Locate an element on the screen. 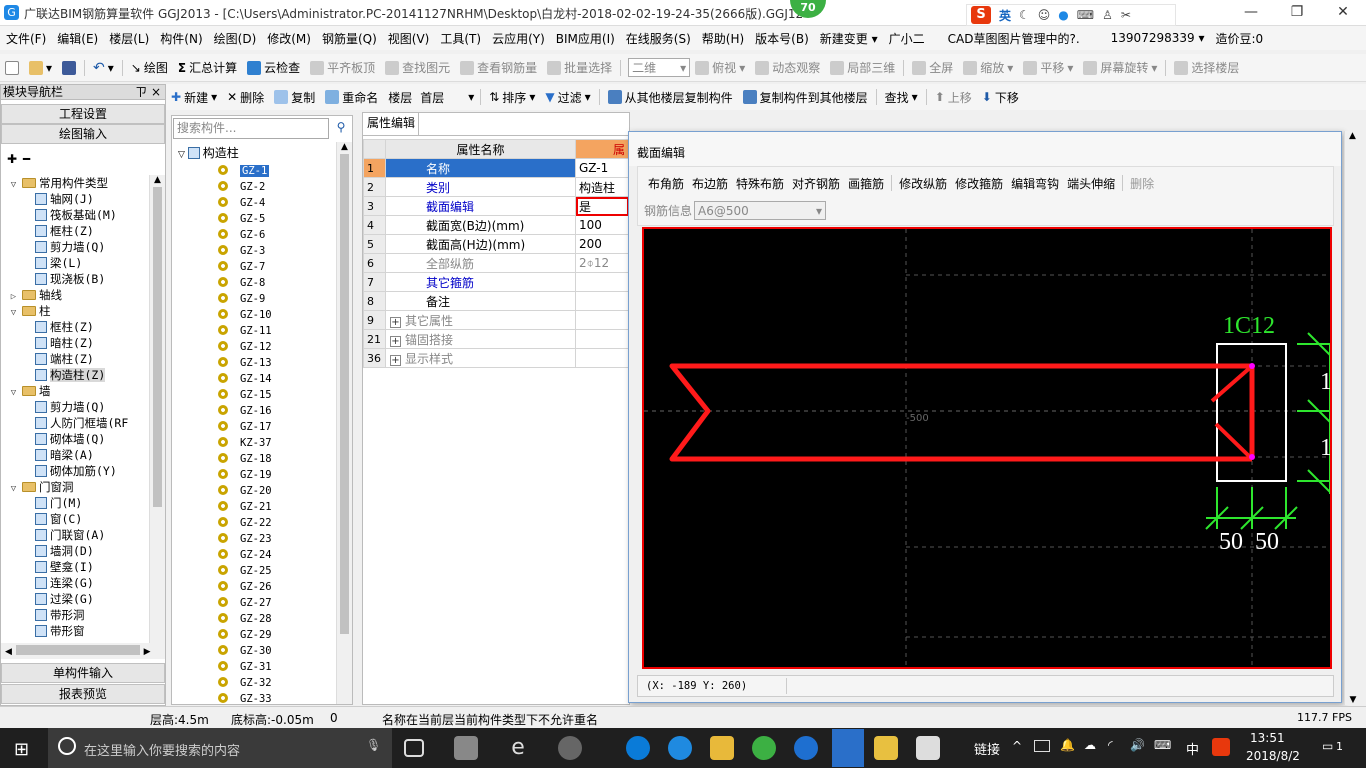 Image resolution: width=1366 pixels, height=768 pixels. menu-cad: CAD草图图片管理中的?. is located at coordinates (1014, 38).